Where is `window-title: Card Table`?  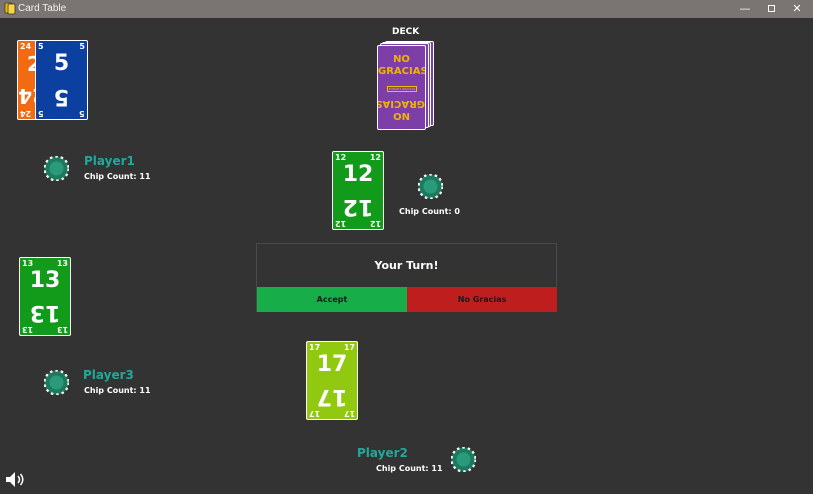 window-title: Card Table is located at coordinates (42, 8).